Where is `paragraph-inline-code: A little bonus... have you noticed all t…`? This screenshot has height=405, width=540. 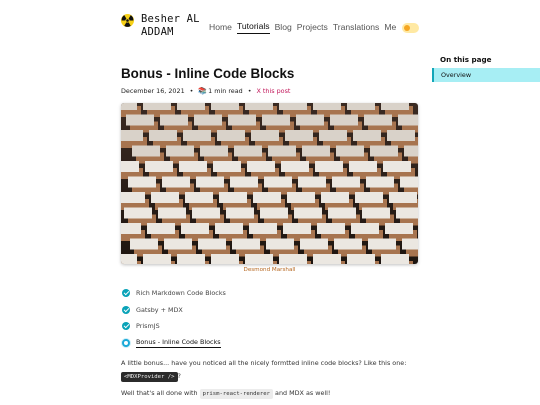 paragraph-inline-code: A little bonus... have you noticed all t… is located at coordinates (271, 369).